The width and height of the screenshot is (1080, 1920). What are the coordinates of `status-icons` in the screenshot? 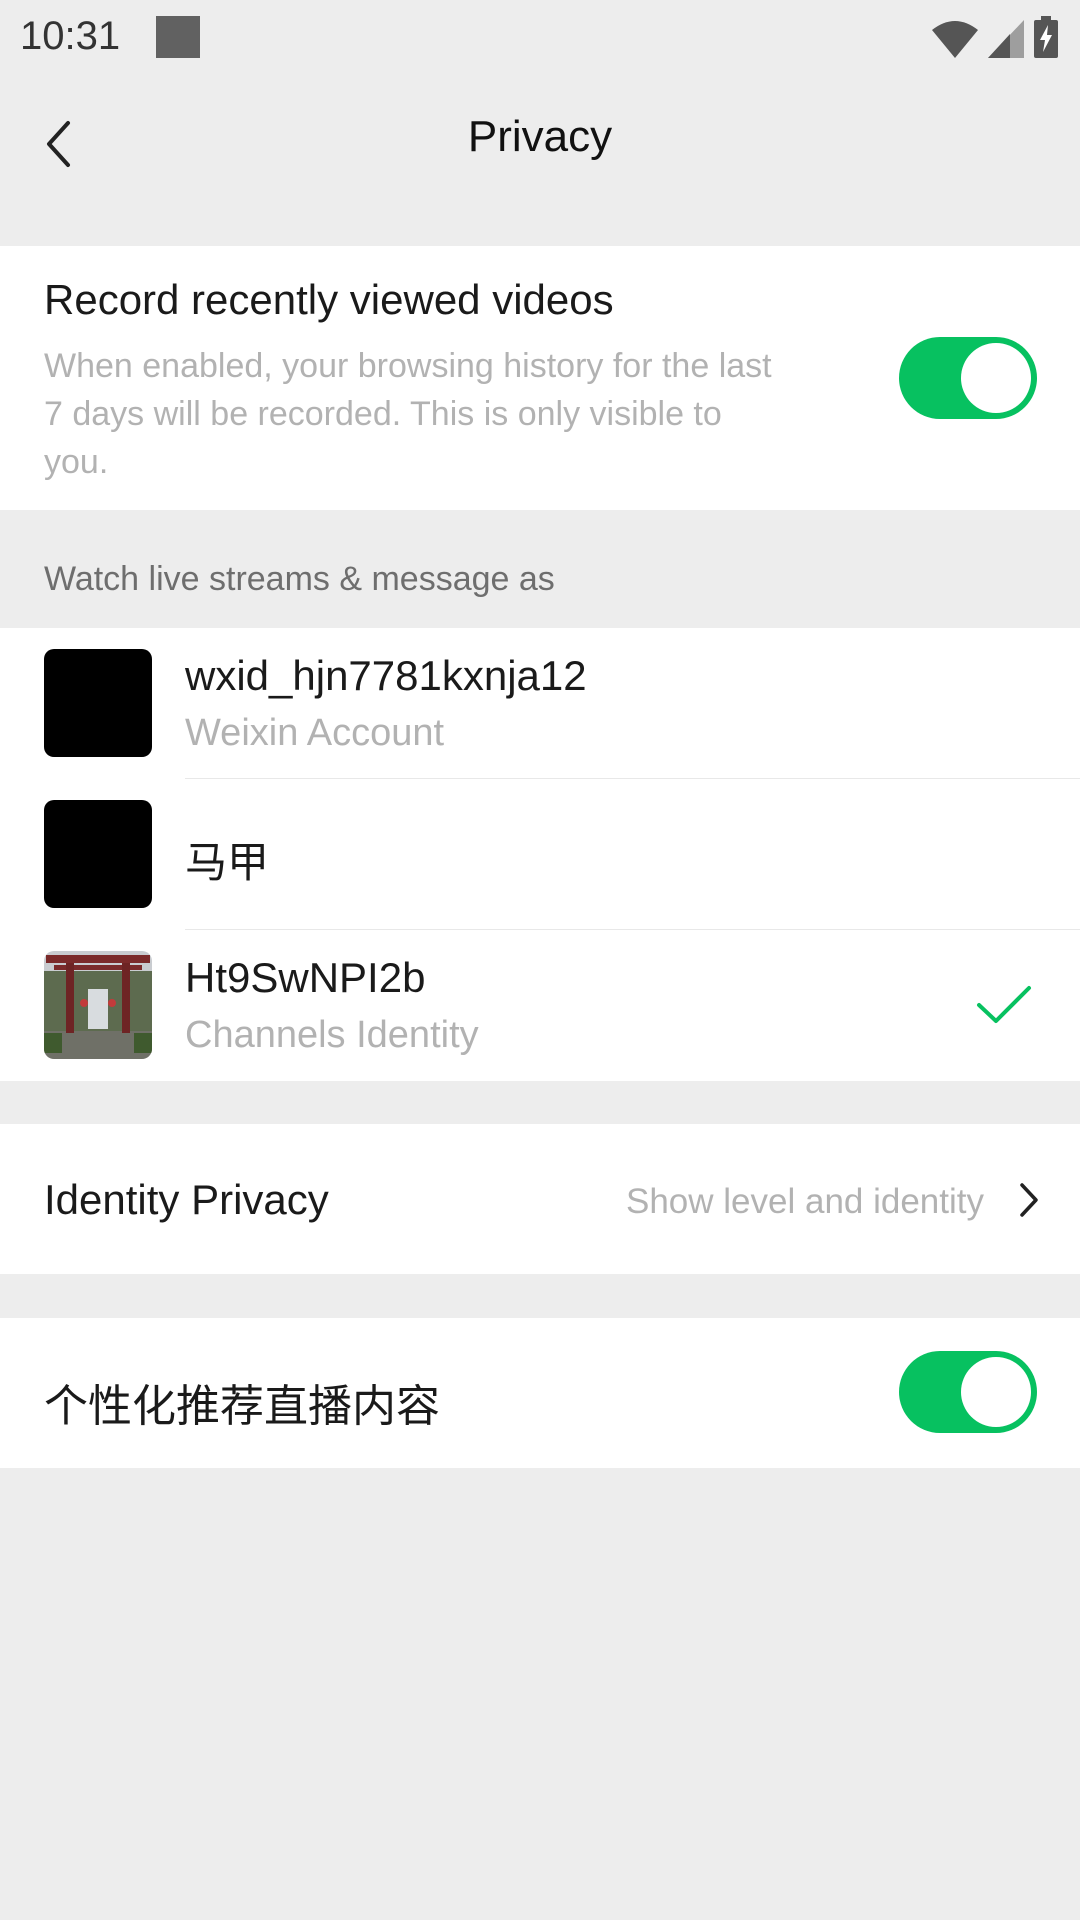 It's located at (995, 37).